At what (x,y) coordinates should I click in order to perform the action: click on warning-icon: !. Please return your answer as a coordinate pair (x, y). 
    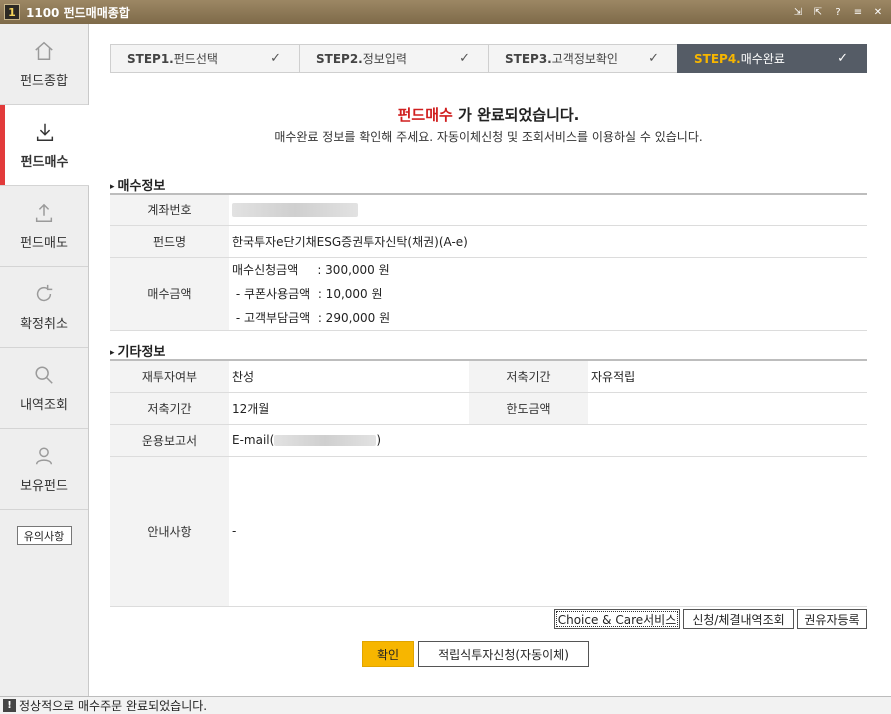
    Looking at the image, I should click on (9, 705).